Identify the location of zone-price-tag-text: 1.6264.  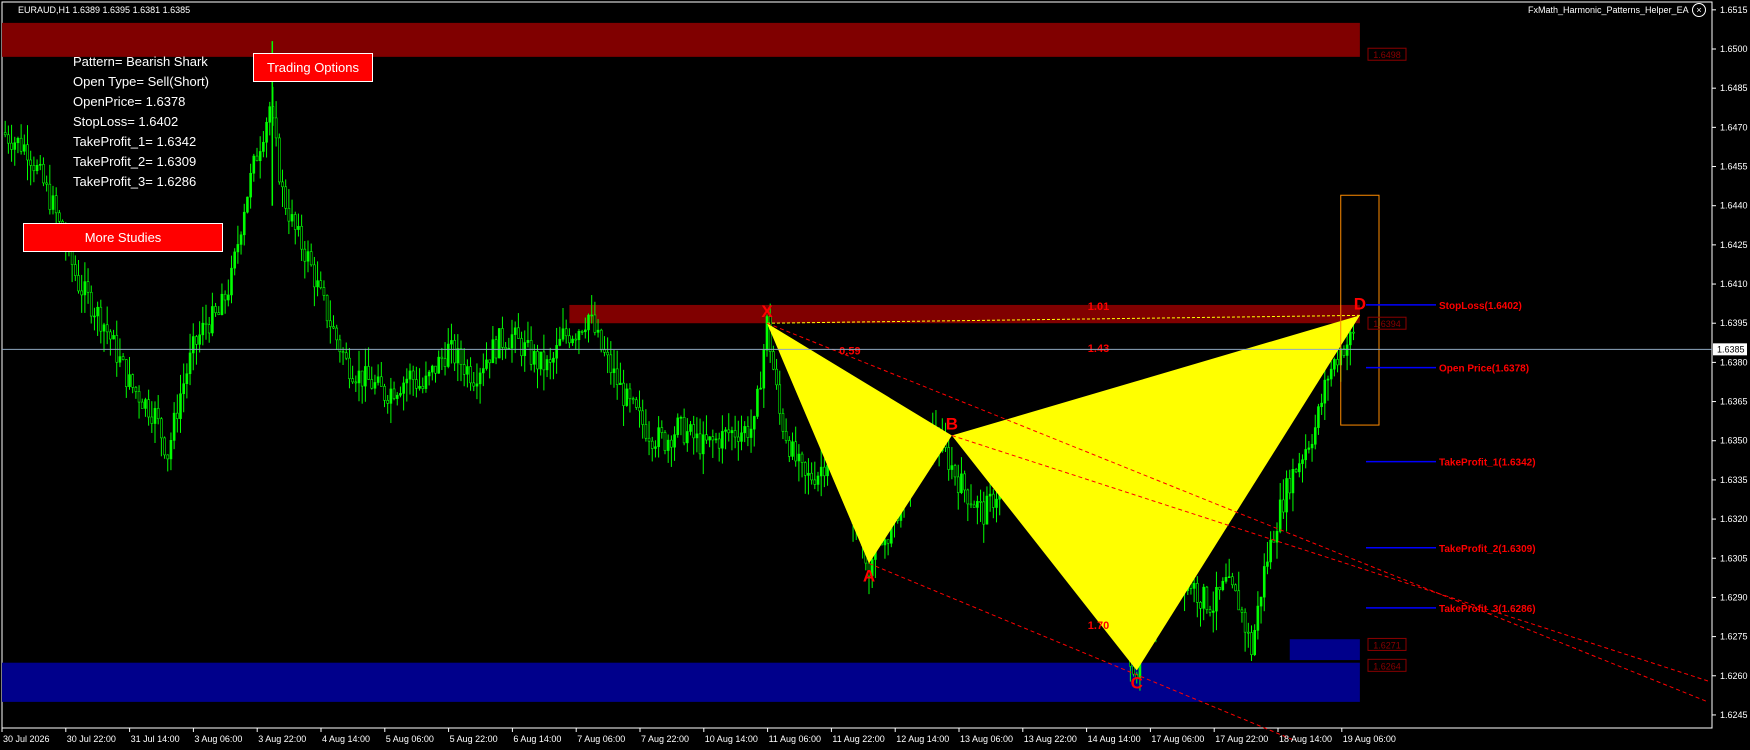
(1387, 666).